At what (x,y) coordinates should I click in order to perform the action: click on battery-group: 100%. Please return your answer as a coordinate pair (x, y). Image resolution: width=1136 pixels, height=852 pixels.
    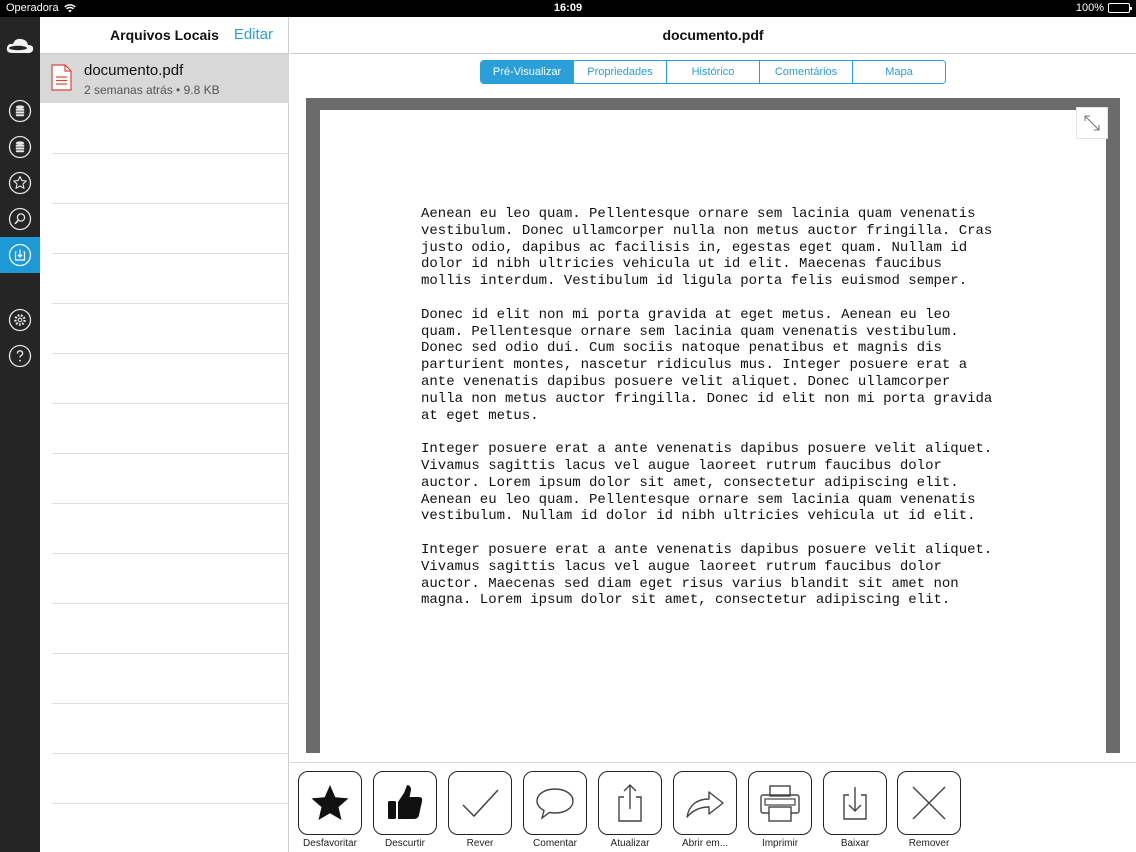
    Looking at the image, I should click on (1103, 8).